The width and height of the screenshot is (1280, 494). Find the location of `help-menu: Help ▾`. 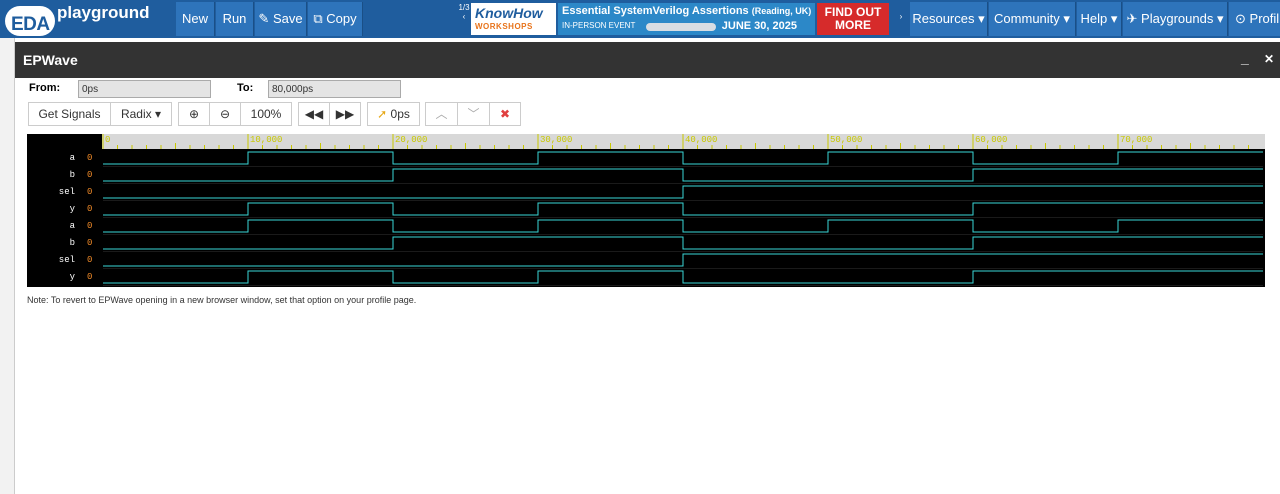

help-menu: Help ▾ is located at coordinates (1099, 19).